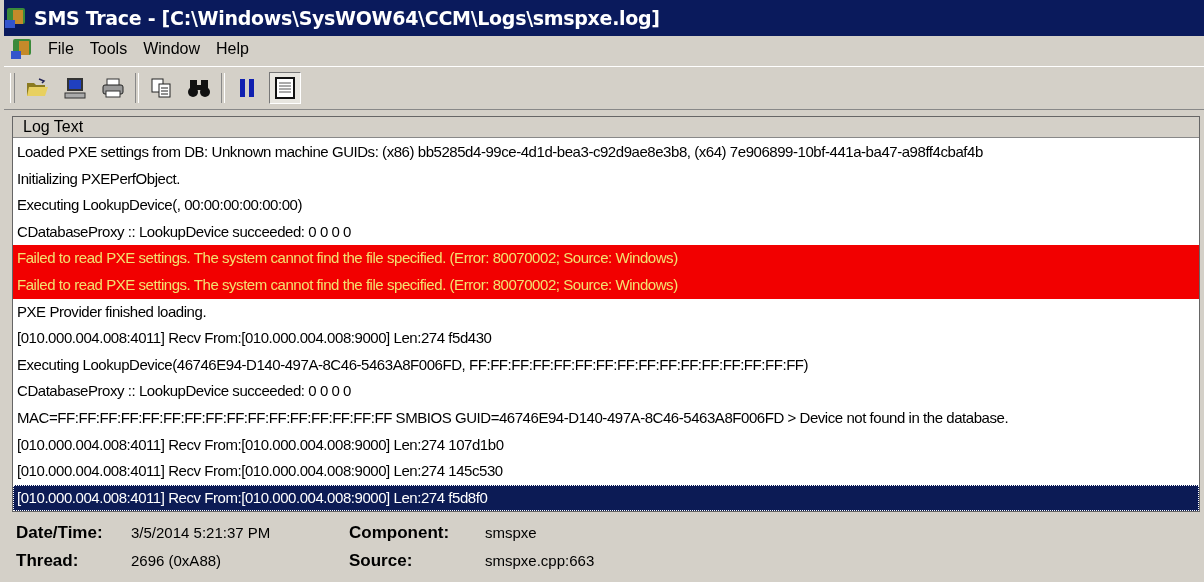 This screenshot has height=582, width=1204. Describe the element at coordinates (606, 445) in the screenshot. I see `log-row: [010.000.004.008:4011] Recv From:[010.000.004.008:9000] Len:274 107d1b0` at that location.